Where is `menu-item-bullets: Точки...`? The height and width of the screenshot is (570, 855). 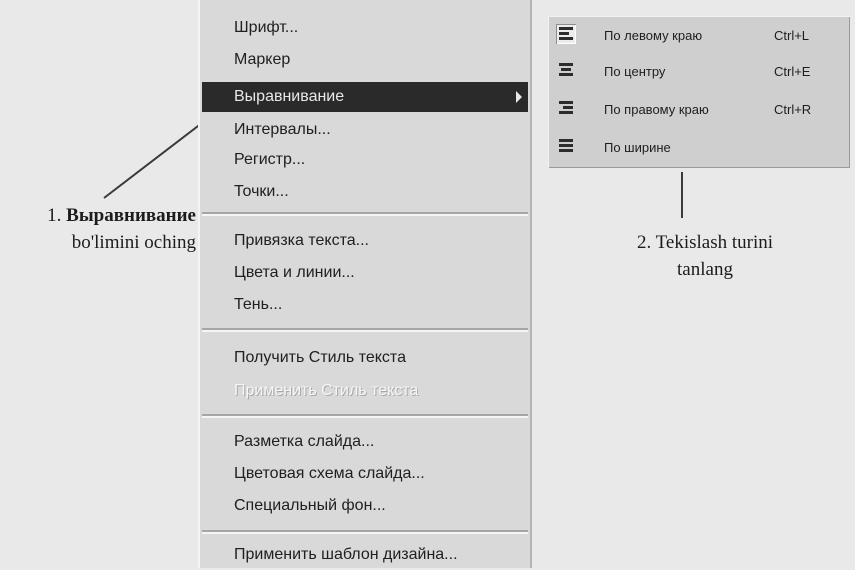 menu-item-bullets: Точки... is located at coordinates (365, 192).